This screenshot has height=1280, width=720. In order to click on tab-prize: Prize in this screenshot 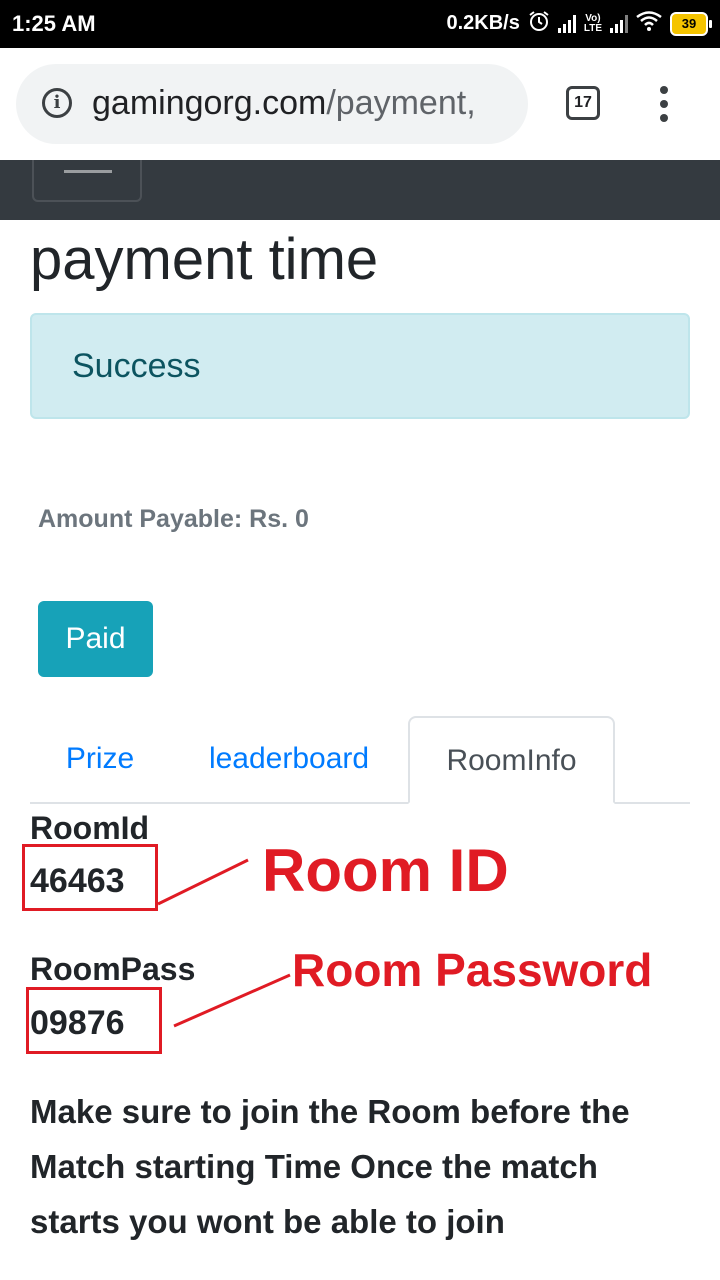, I will do `click(100, 759)`.